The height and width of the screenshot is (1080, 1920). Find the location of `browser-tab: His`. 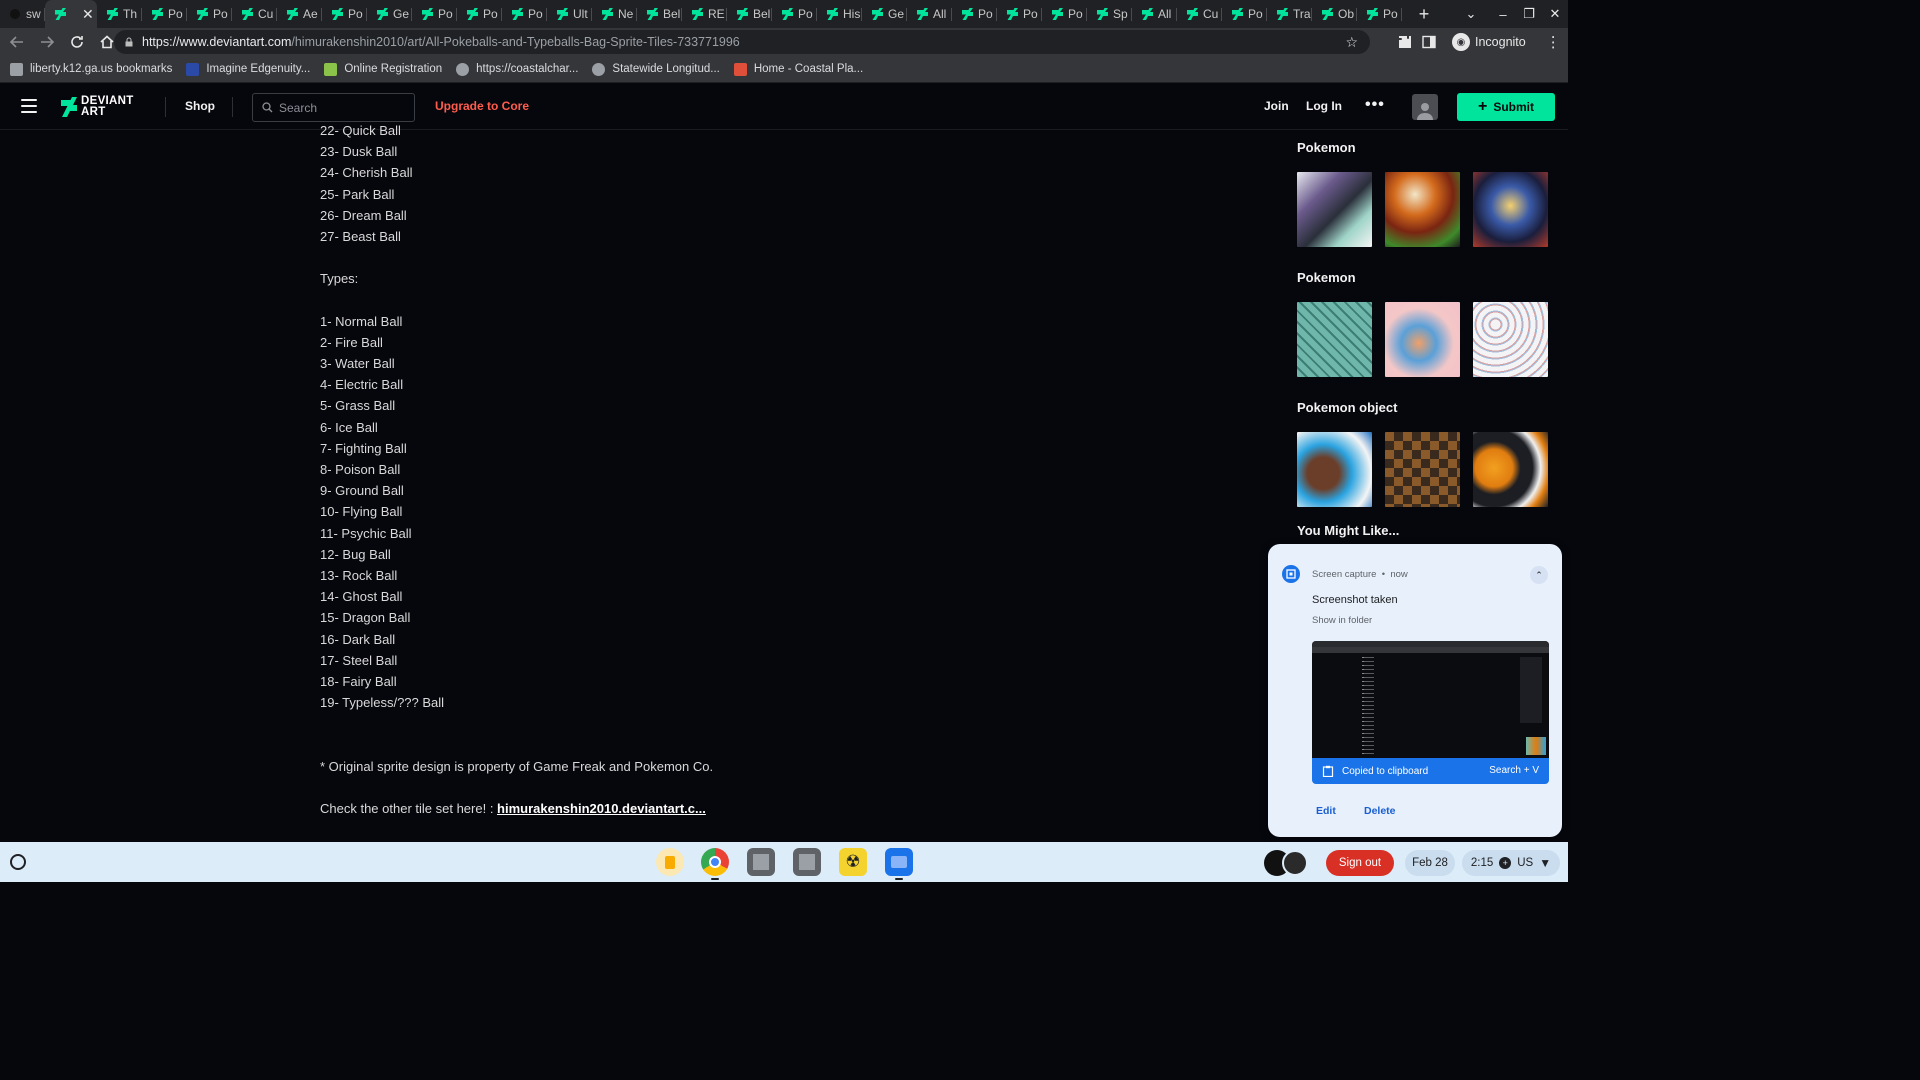

browser-tab: His is located at coordinates (839, 14).